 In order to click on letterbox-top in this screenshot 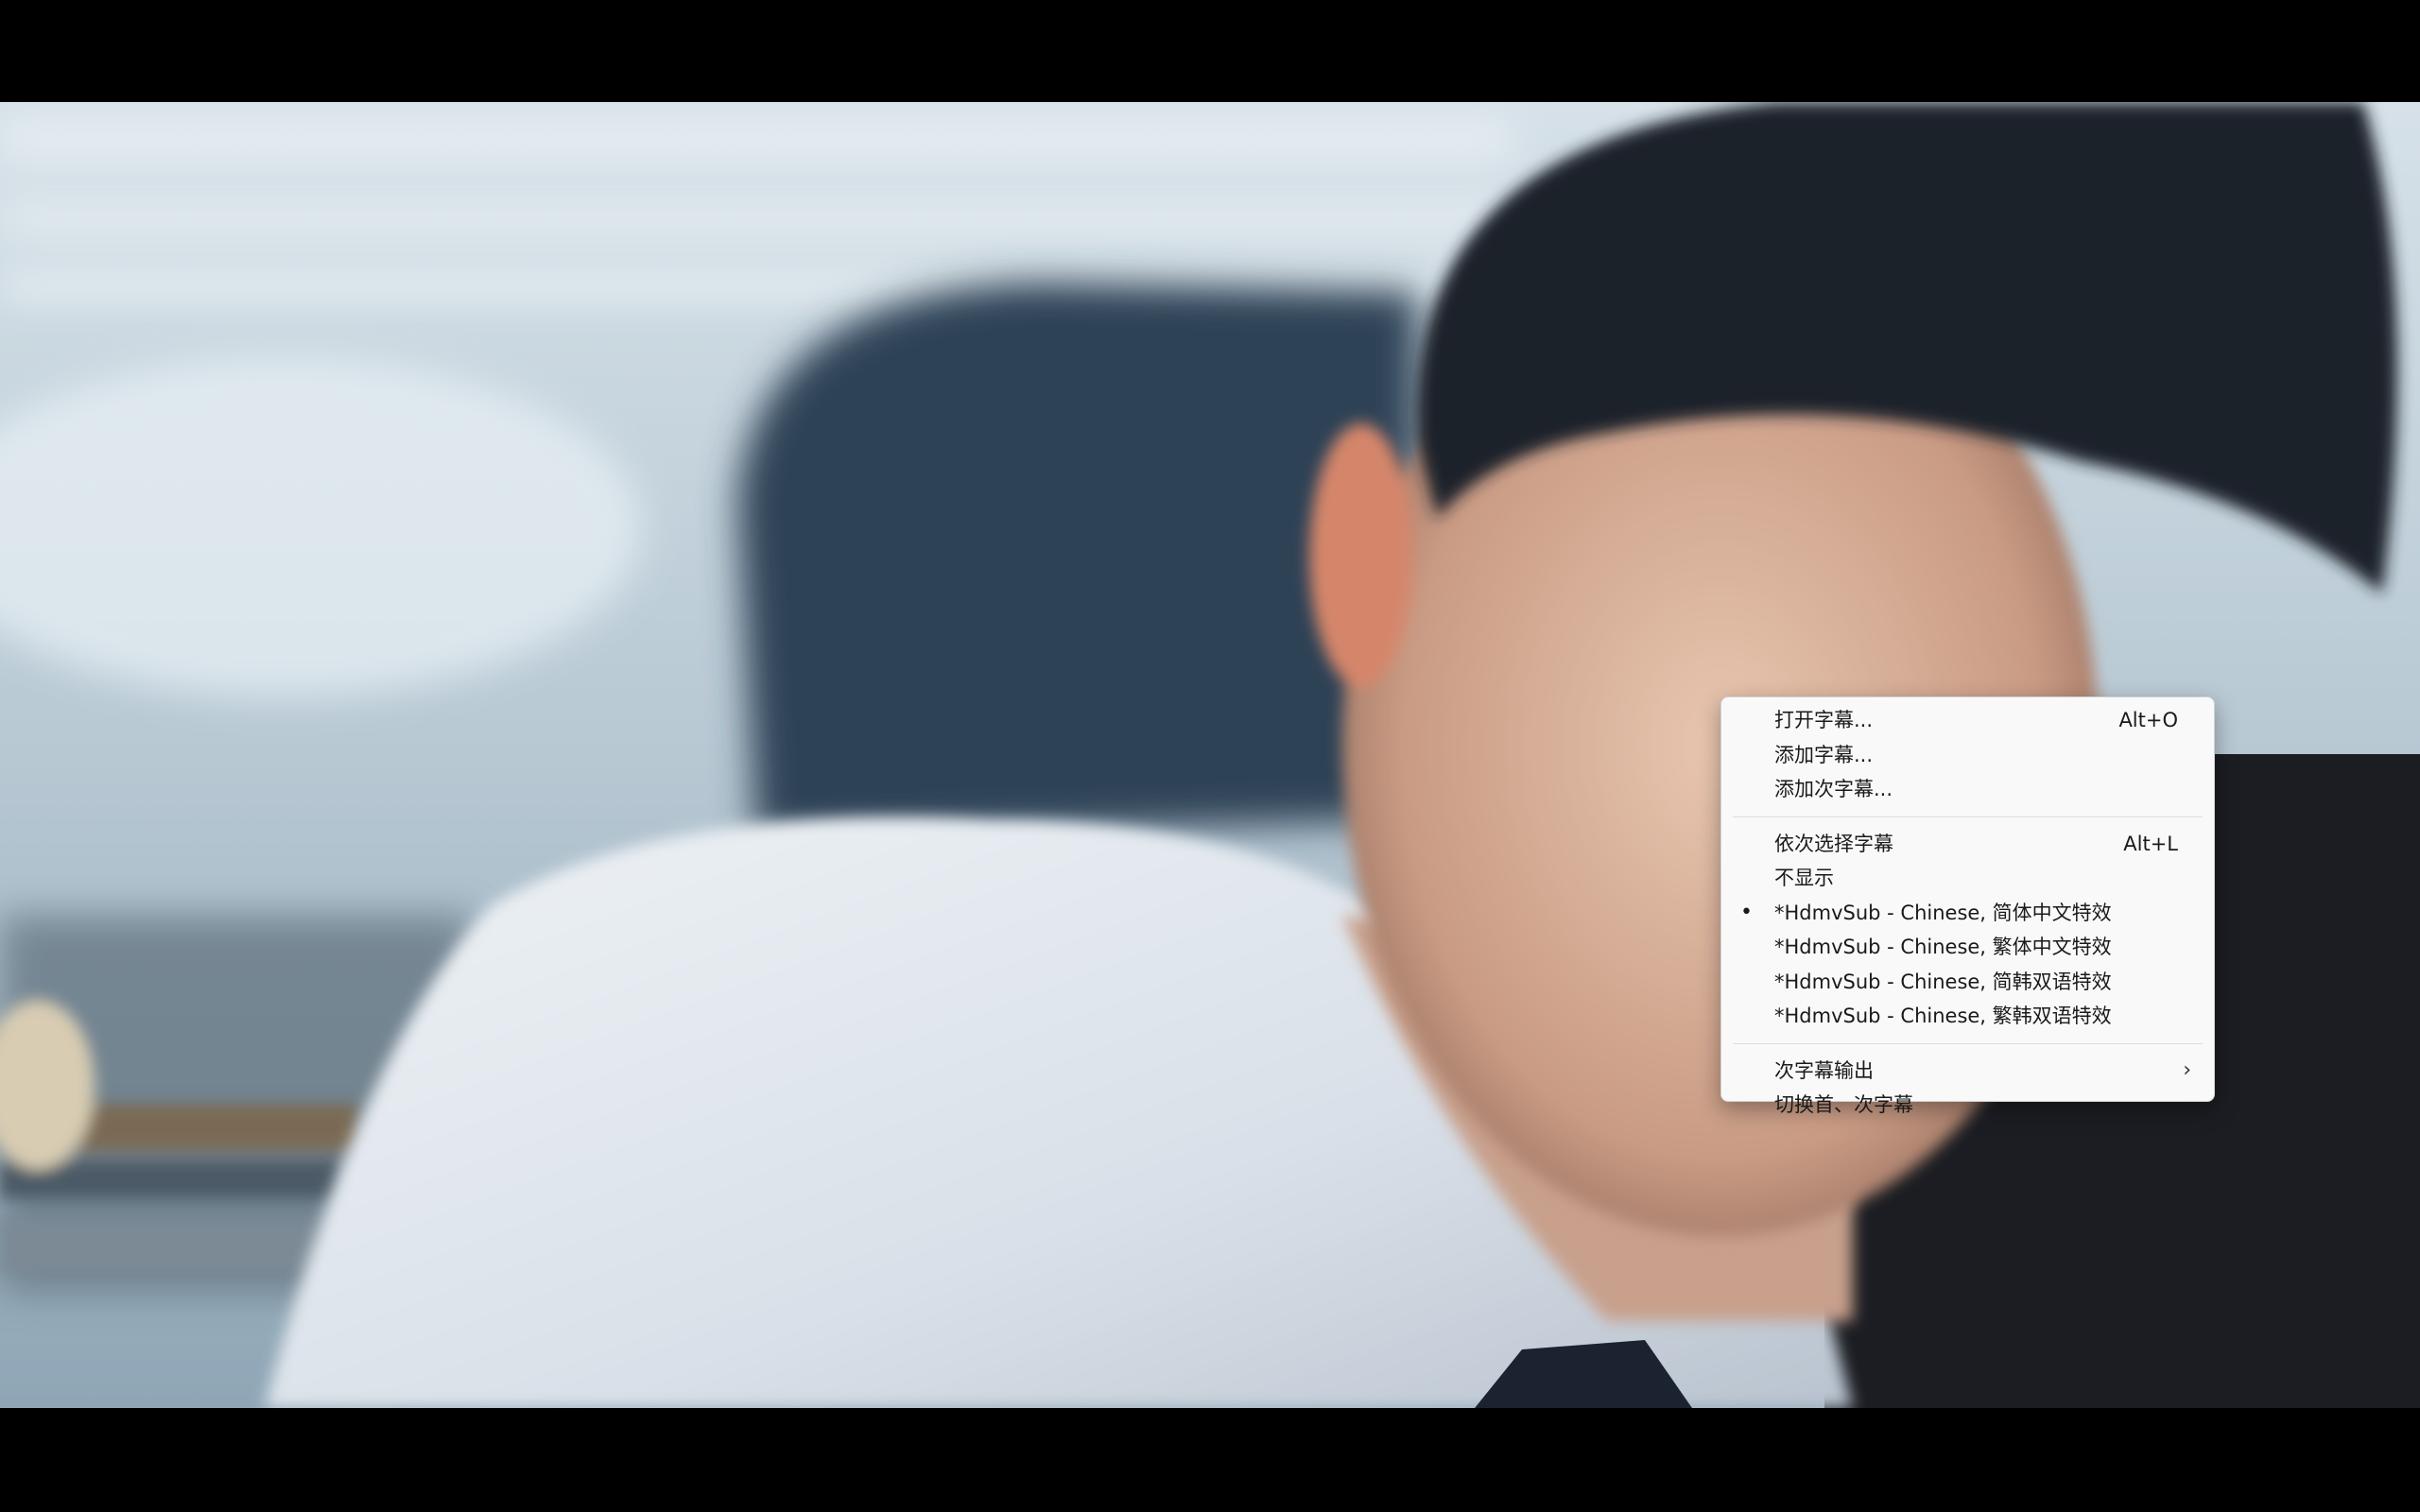, I will do `click(1210, 51)`.